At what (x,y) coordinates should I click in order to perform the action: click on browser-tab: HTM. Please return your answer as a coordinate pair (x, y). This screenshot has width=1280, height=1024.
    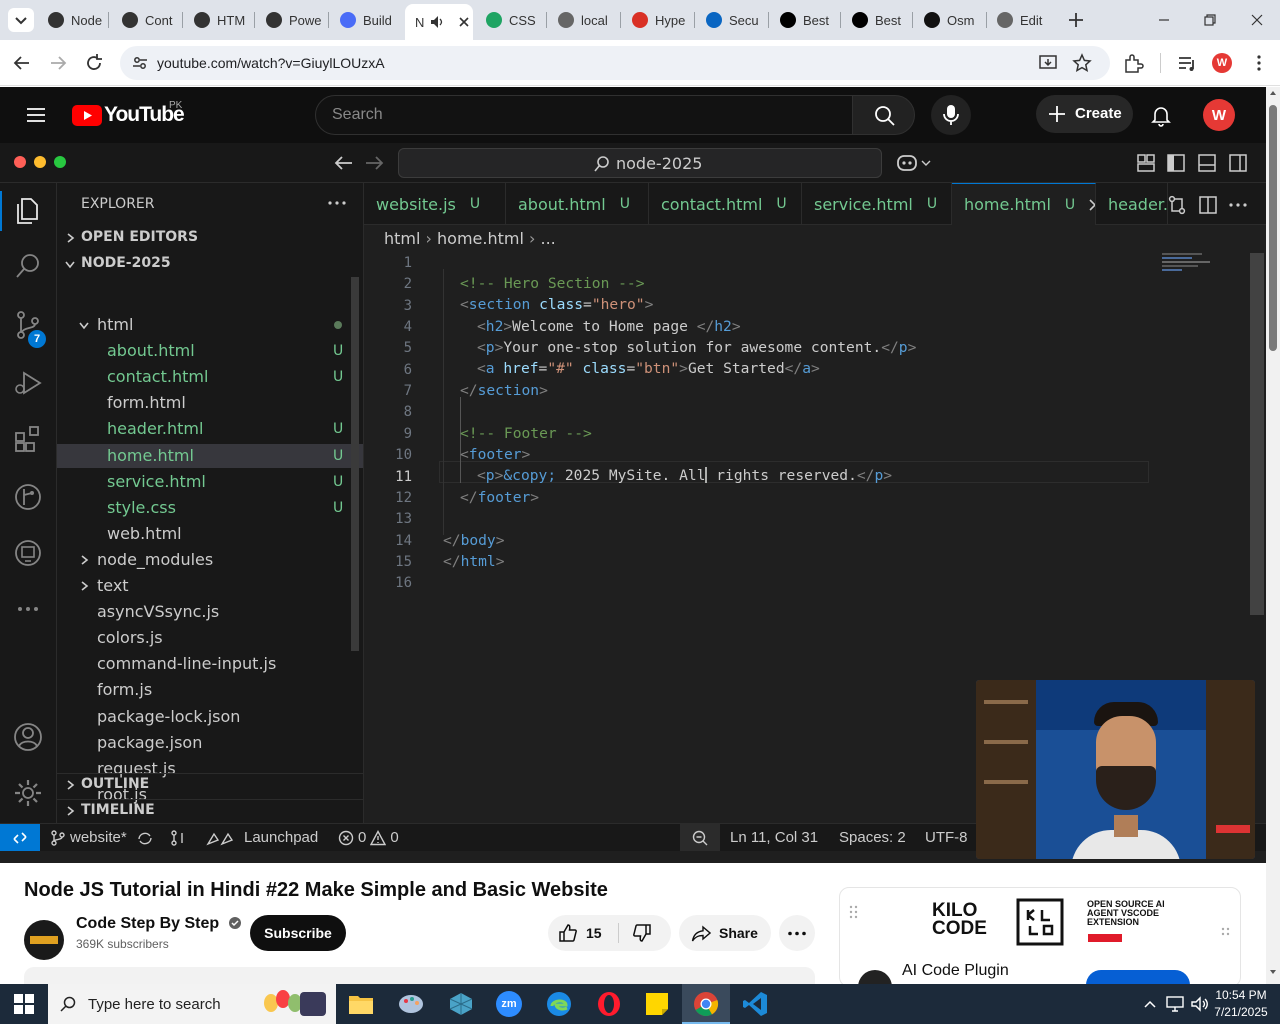
    Looking at the image, I should click on (218, 20).